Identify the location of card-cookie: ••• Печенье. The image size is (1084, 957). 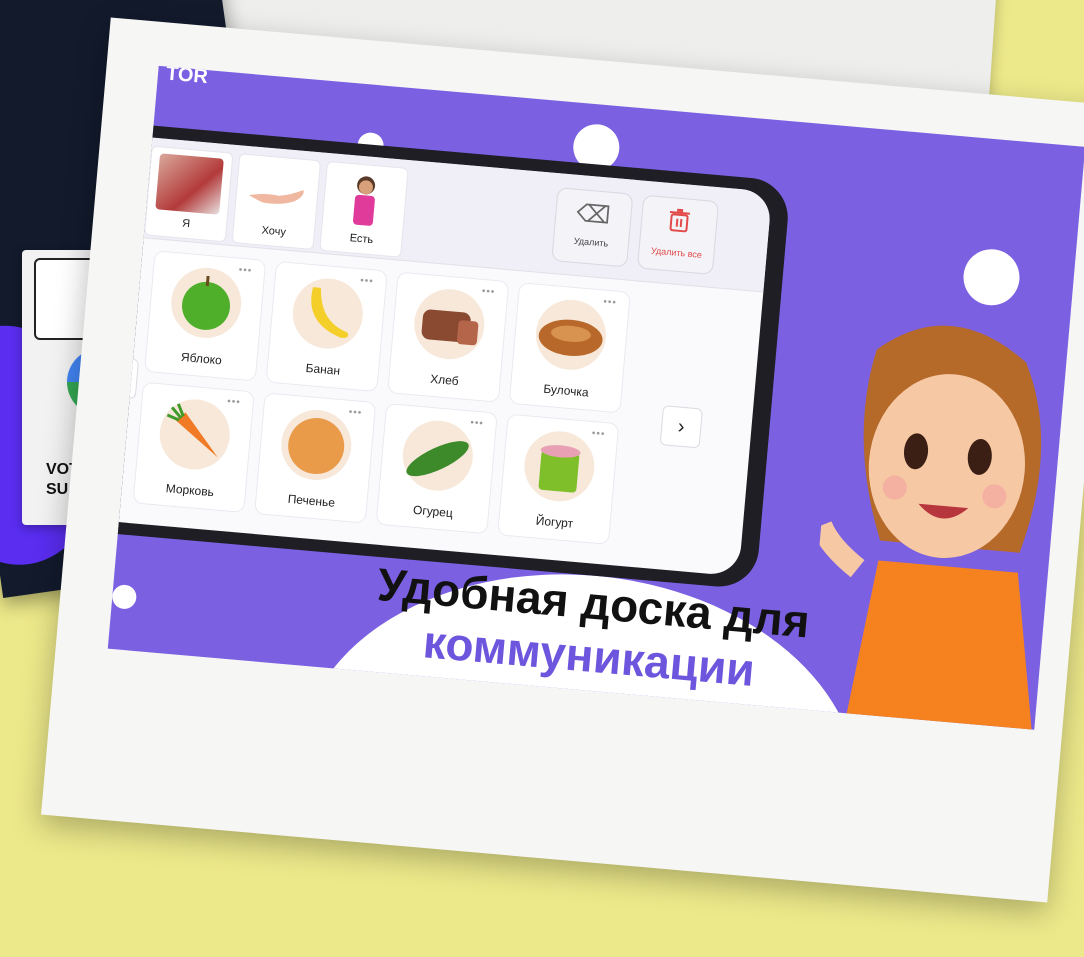
(315, 458).